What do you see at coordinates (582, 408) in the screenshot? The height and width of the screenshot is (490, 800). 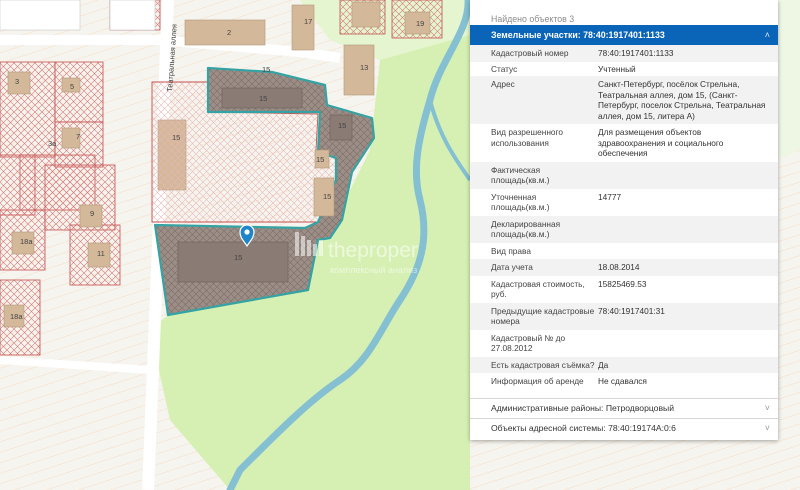 I see `section-admin-districts-label: Административные районы: Петродворцовый` at bounding box center [582, 408].